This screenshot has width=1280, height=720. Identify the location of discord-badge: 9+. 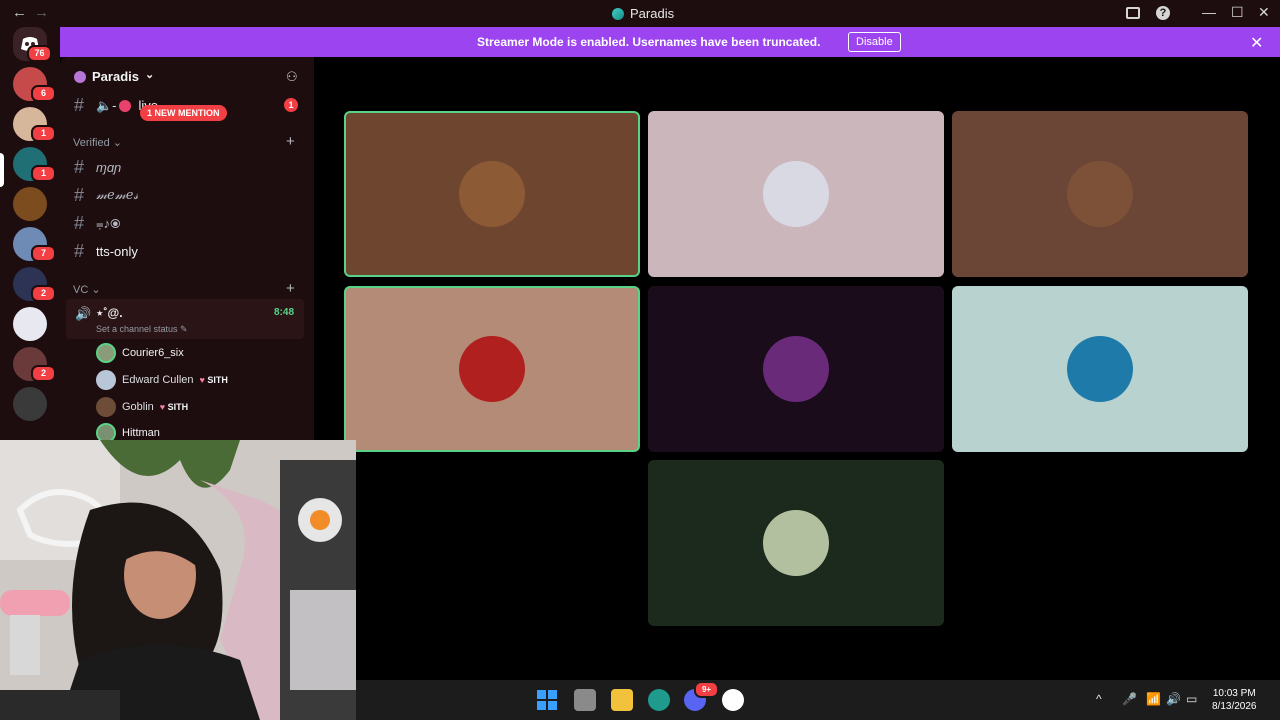
(706, 689).